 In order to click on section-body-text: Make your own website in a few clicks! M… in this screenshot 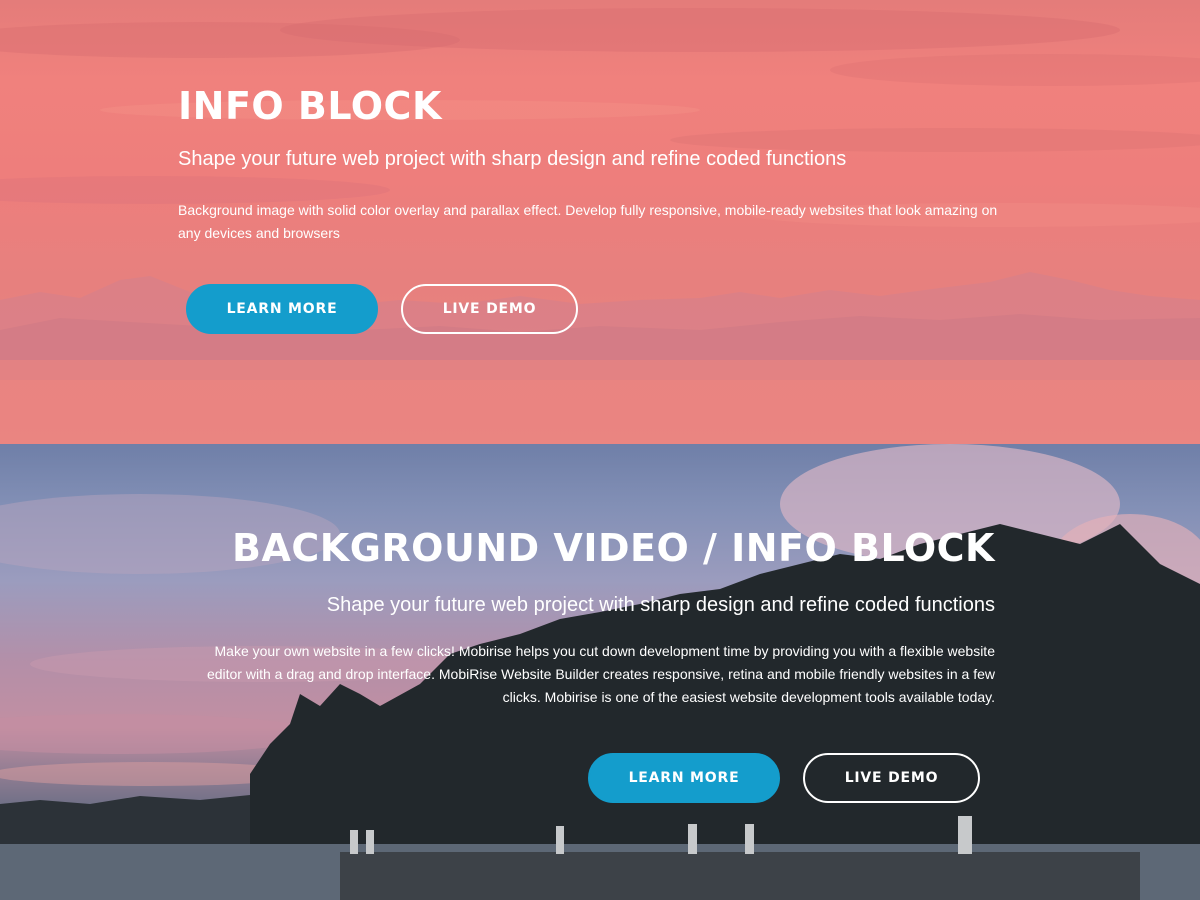, I will do `click(600, 674)`.